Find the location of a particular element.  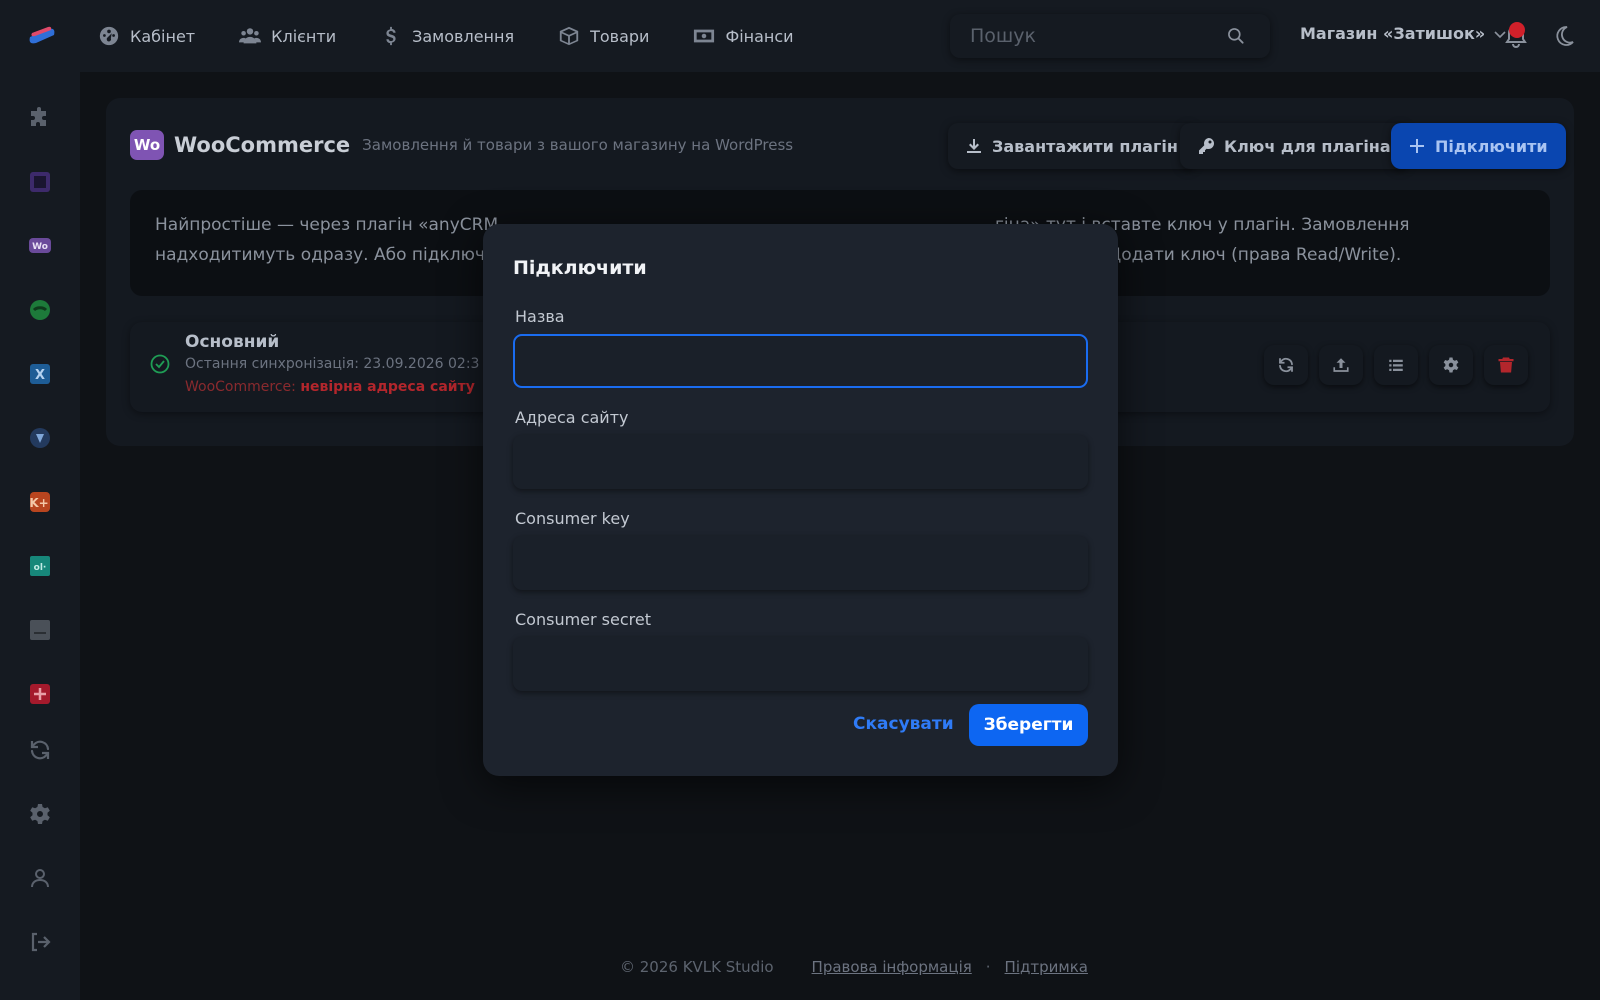

k-plus-app-icon: K+ is located at coordinates (39, 502).